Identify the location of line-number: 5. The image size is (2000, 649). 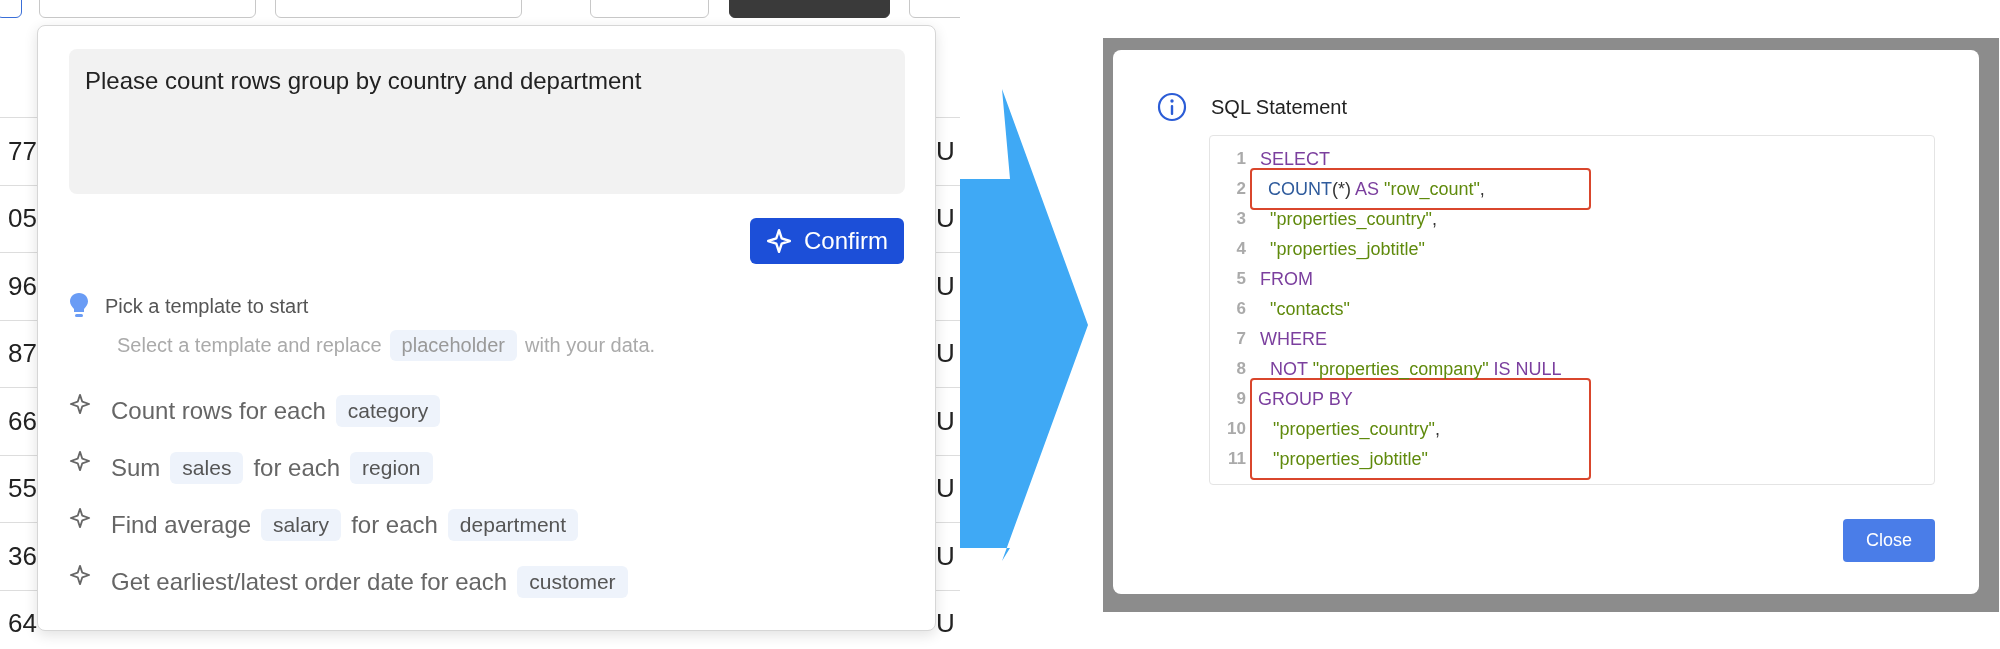
(1240, 279).